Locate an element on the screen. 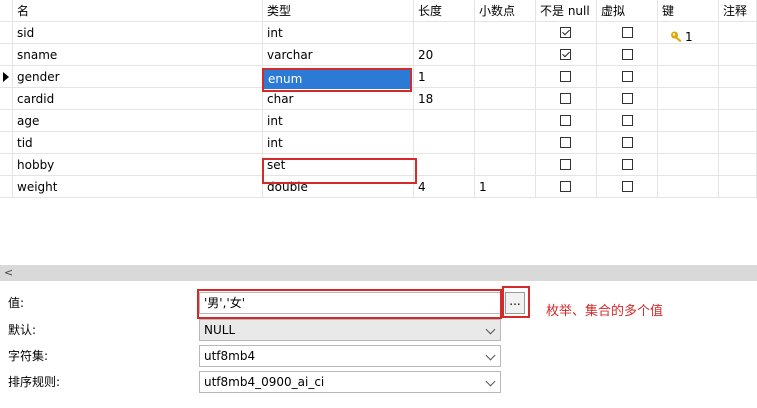 The width and height of the screenshot is (757, 408). field-length-cell: 20 is located at coordinates (444, 55).